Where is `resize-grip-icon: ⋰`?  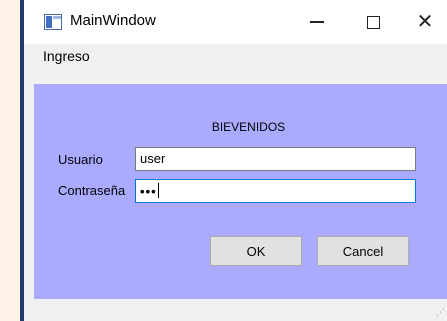
resize-grip-icon: ⋰ is located at coordinates (440, 312).